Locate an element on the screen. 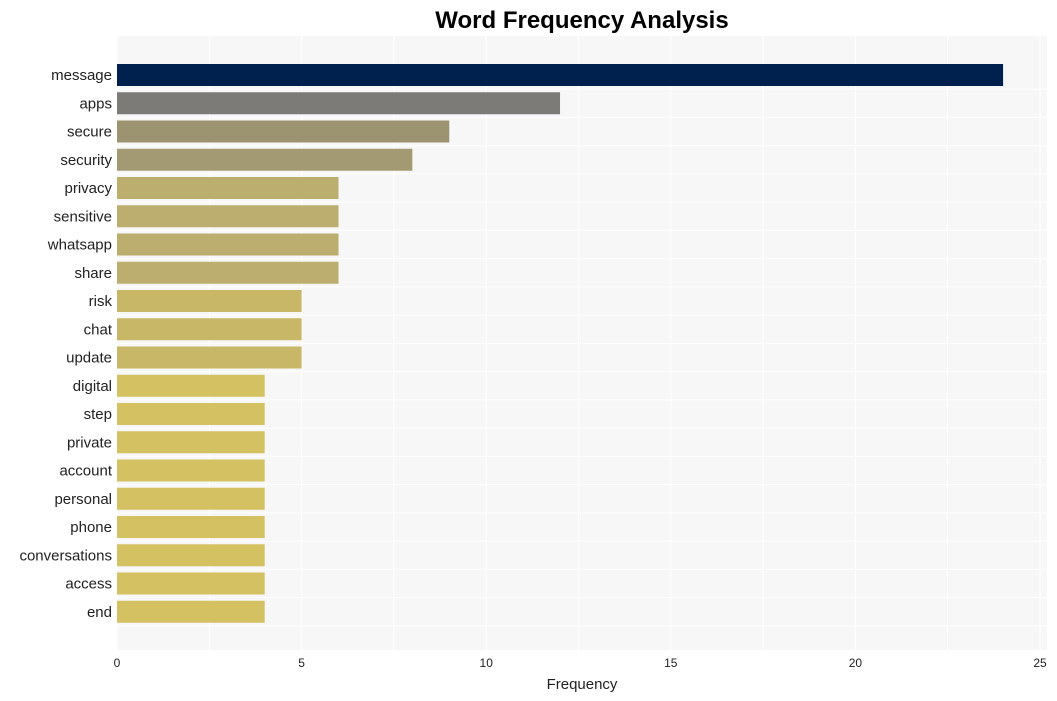 The height and width of the screenshot is (701, 1057). bar-account is located at coordinates (191, 470).